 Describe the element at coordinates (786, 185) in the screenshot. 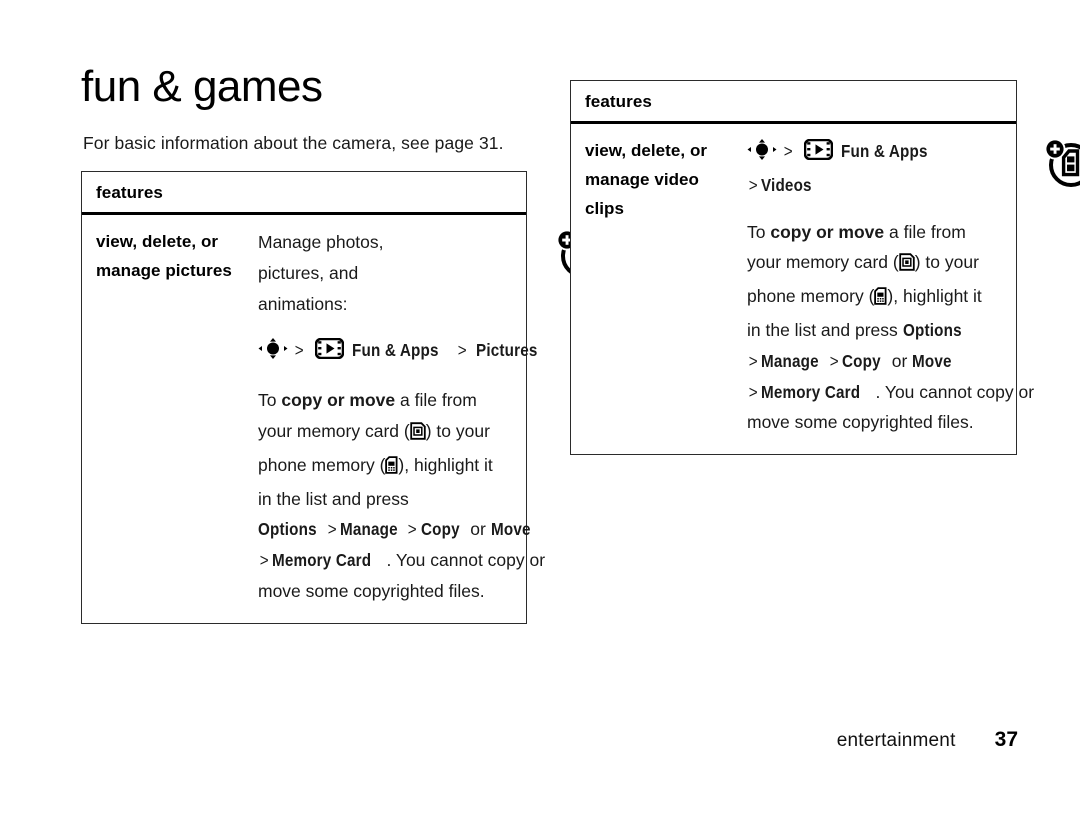

I see `path-item-videos: Videos` at that location.